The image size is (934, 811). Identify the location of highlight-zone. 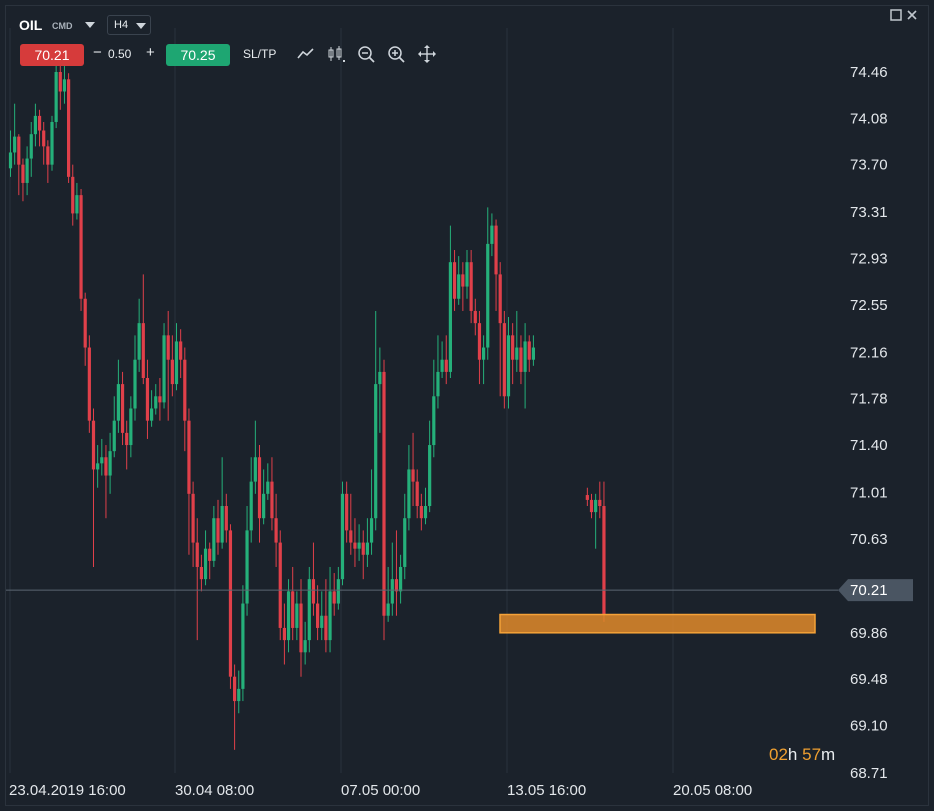
(657, 623).